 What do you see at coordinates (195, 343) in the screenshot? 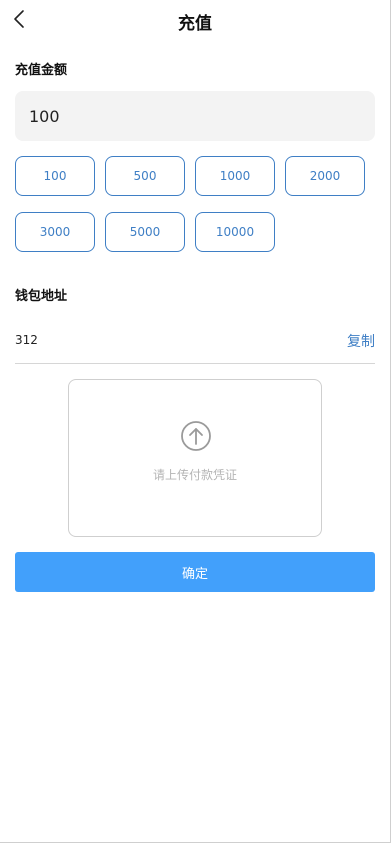
I see `wallet-address-row: 312 复制` at bounding box center [195, 343].